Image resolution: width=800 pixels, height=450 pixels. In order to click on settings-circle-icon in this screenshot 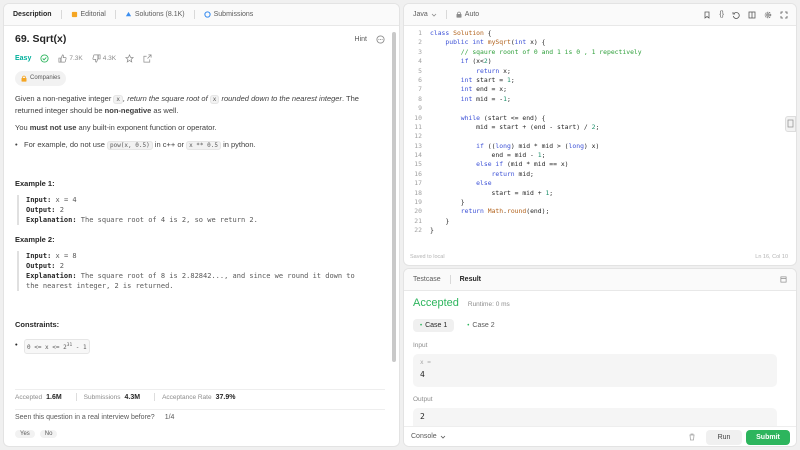, I will do `click(380, 39)`.